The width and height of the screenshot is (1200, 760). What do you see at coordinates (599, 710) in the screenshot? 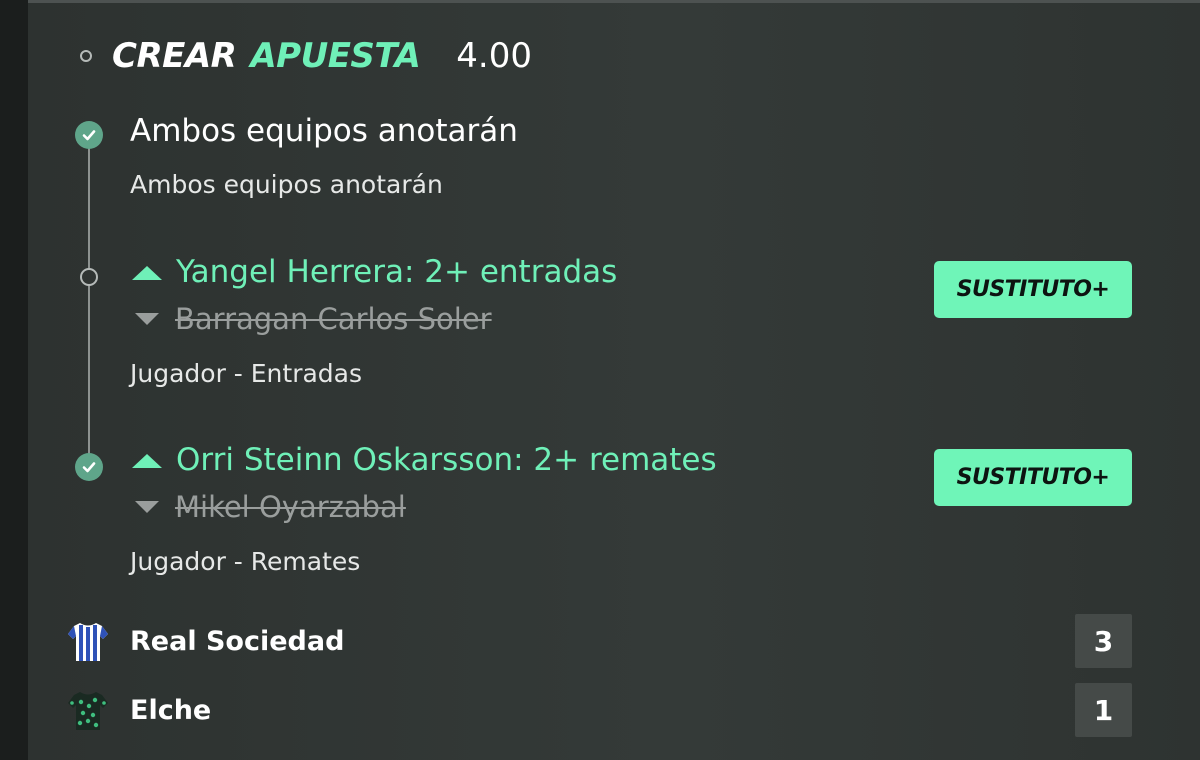
I see `away-team-row: Elche 1` at bounding box center [599, 710].